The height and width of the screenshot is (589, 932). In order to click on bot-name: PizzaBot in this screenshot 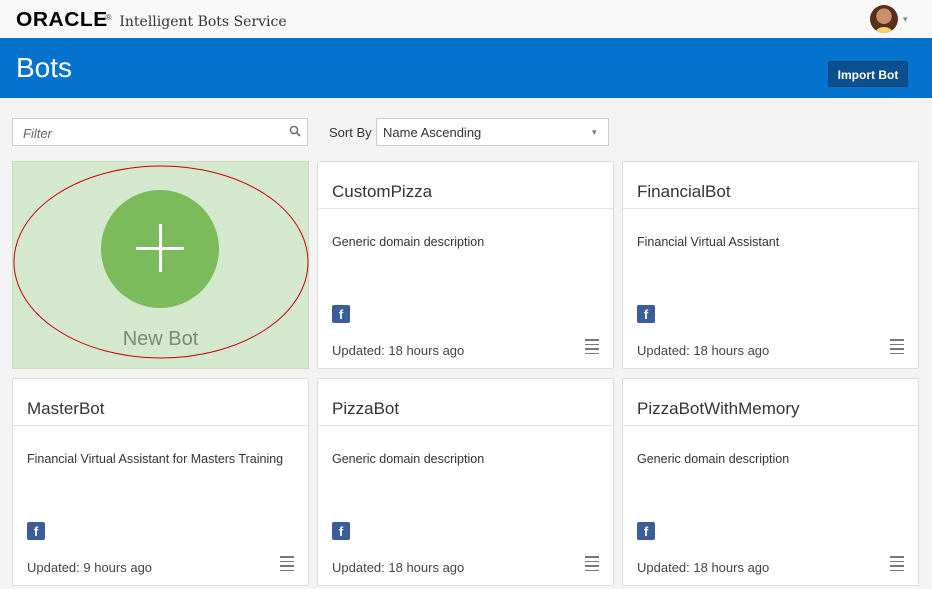, I will do `click(365, 409)`.